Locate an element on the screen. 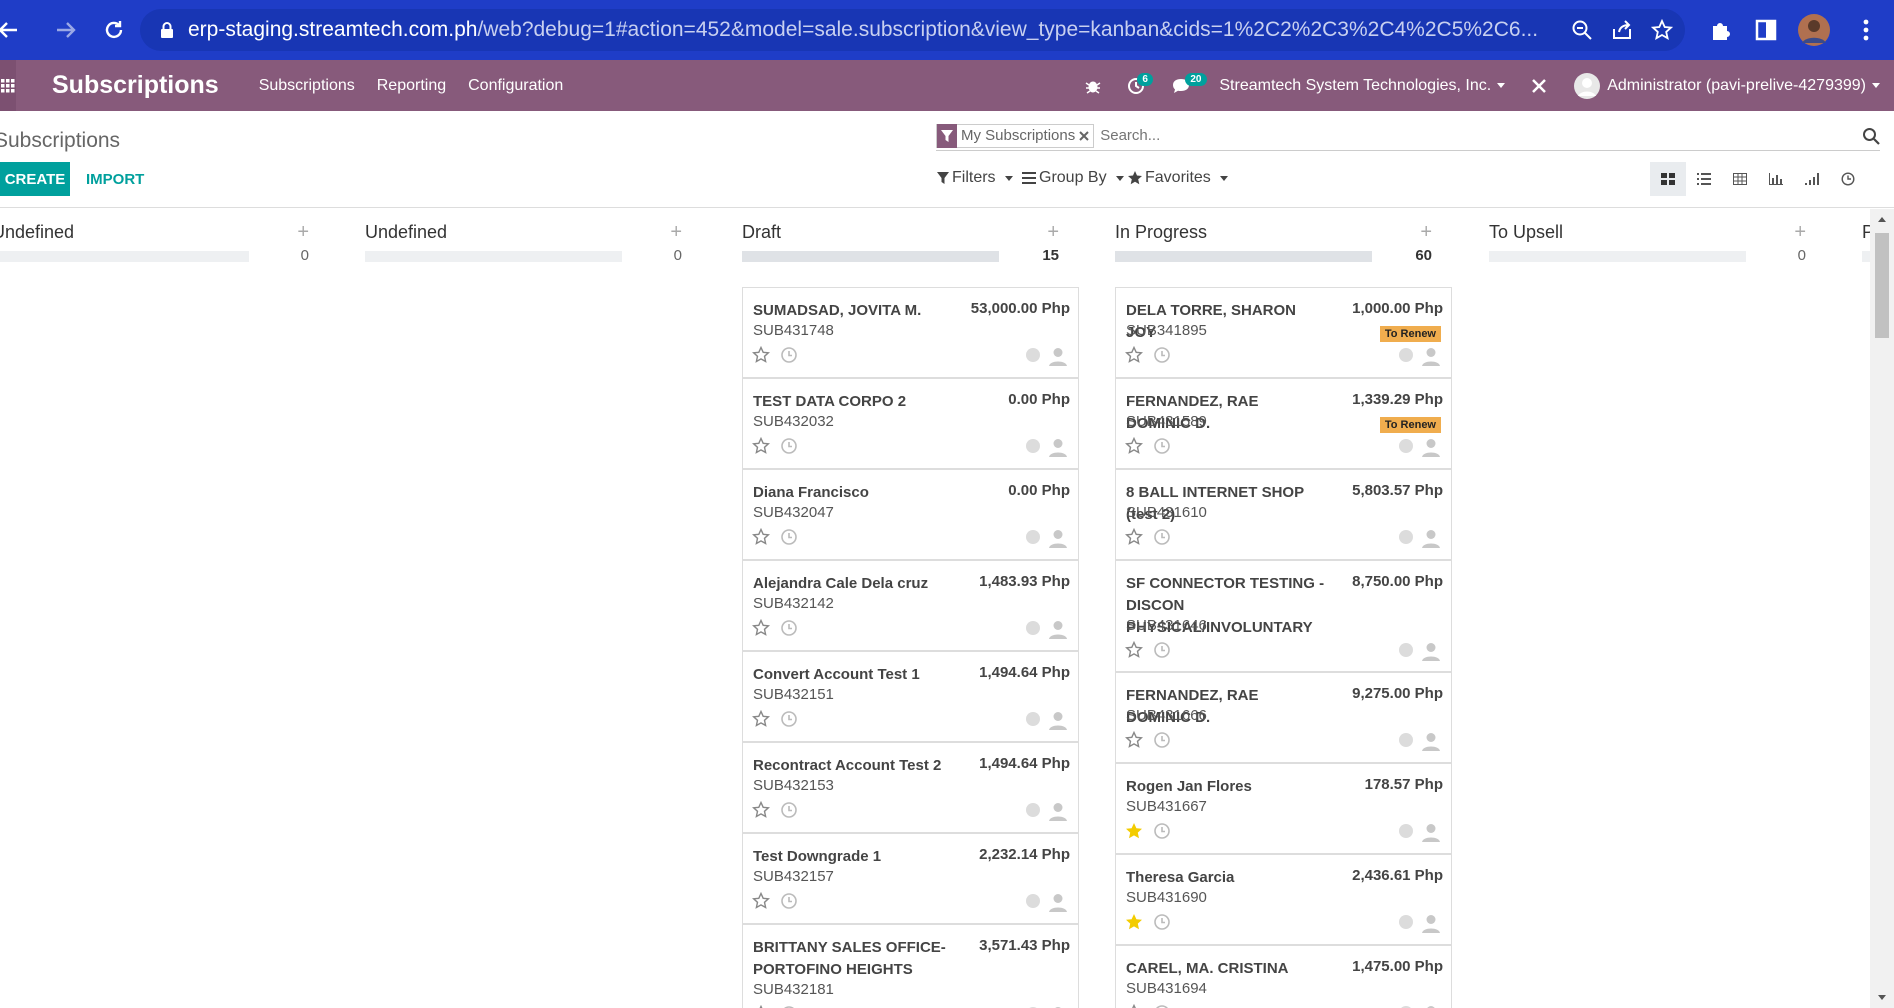  kanban-view-icon is located at coordinates (1668, 179).